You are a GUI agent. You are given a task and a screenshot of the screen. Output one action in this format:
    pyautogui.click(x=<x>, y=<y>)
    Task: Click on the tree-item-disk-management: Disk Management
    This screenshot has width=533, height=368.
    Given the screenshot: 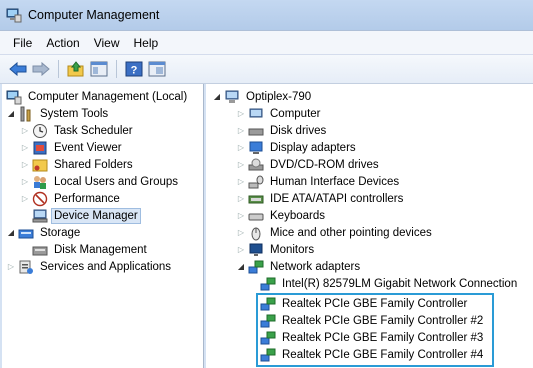 What is the action you would take?
    pyautogui.click(x=90, y=249)
    